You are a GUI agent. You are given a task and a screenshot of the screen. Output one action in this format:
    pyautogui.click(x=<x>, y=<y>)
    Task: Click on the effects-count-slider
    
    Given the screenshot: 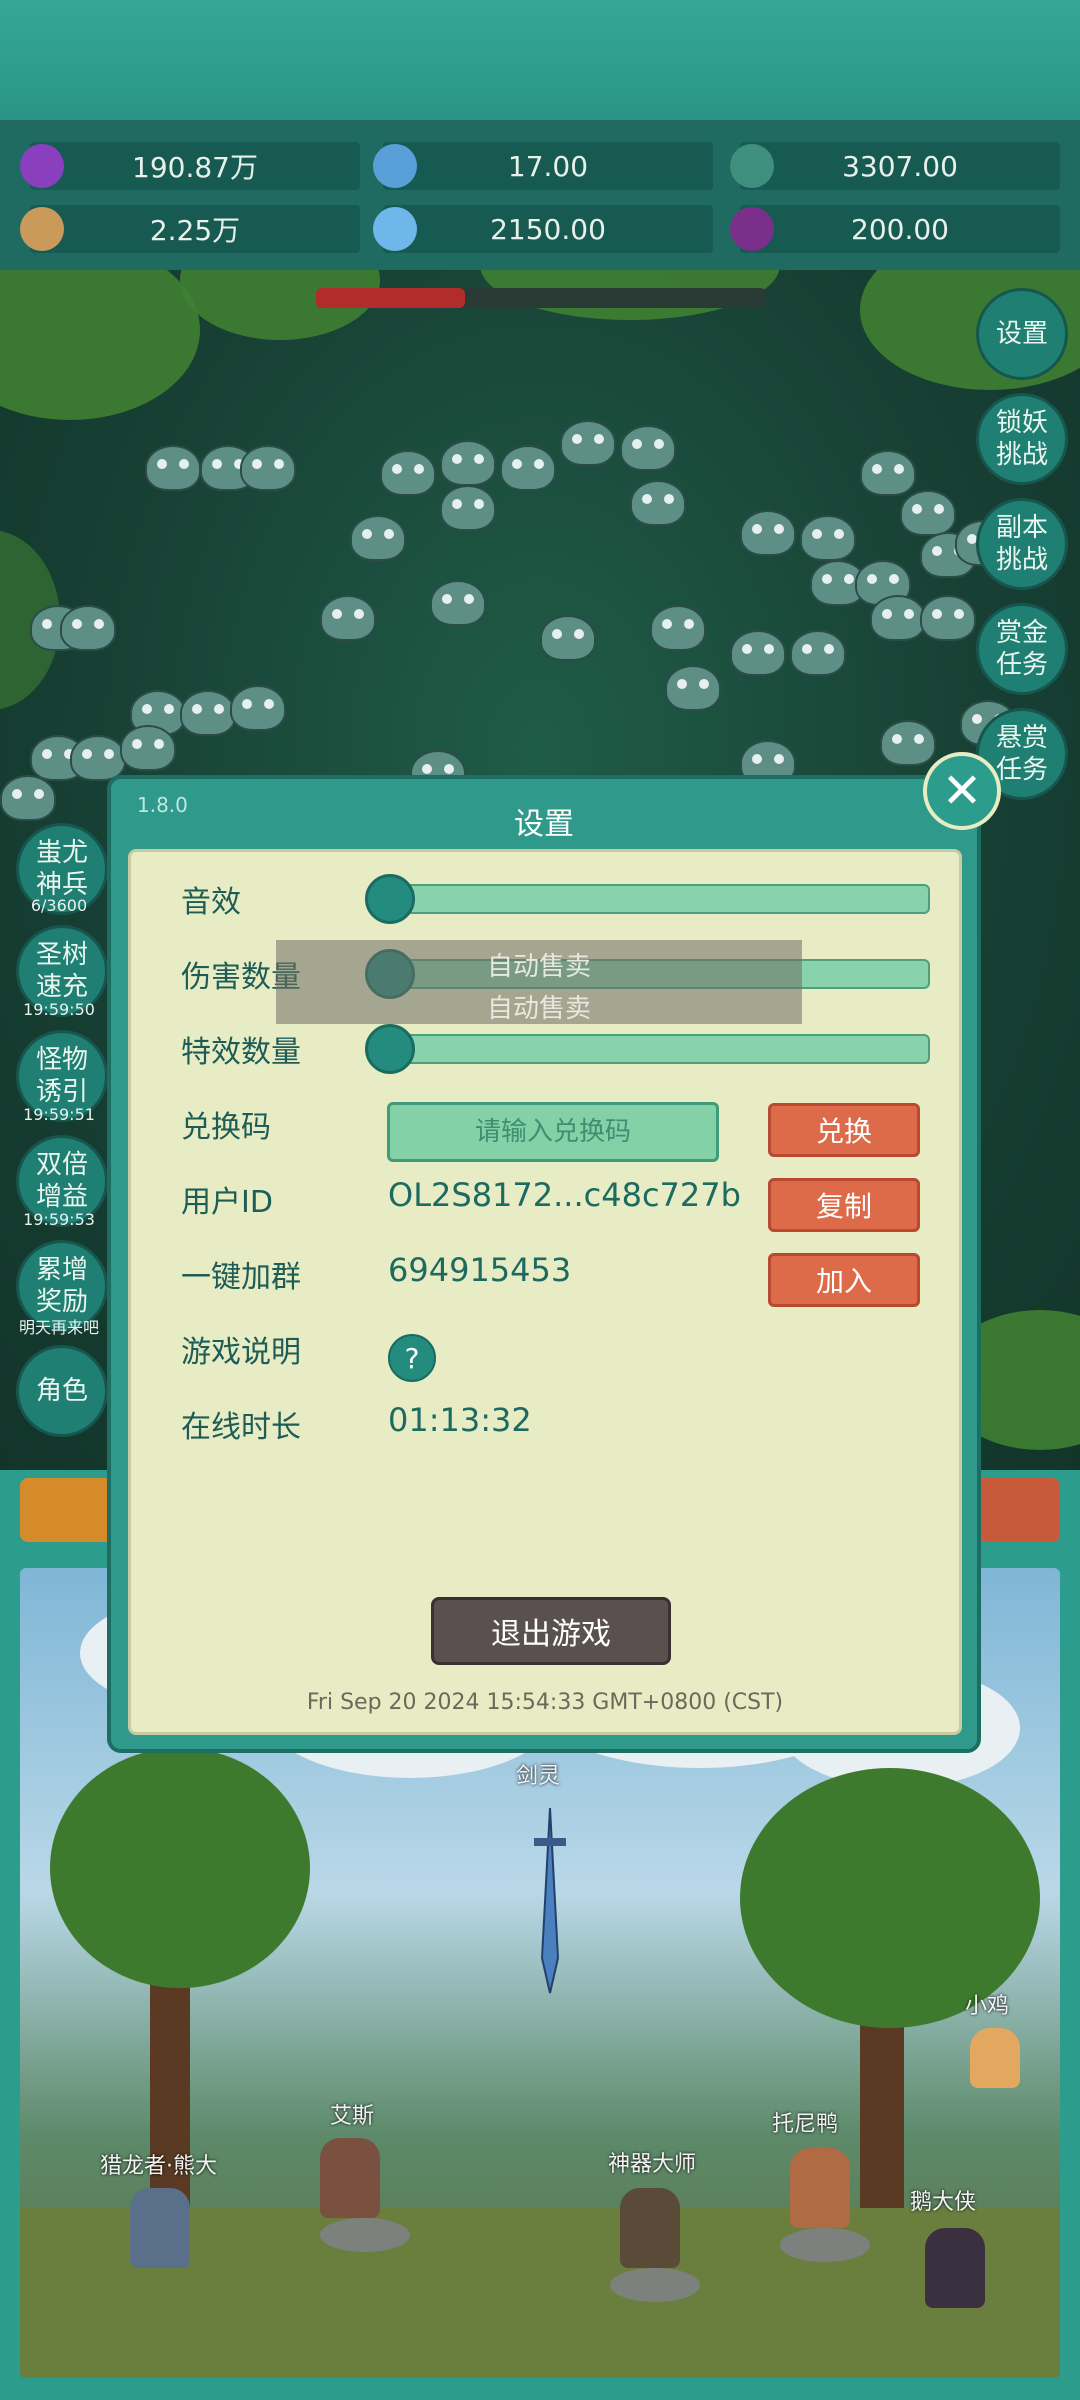 What is the action you would take?
    pyautogui.click(x=647, y=1049)
    